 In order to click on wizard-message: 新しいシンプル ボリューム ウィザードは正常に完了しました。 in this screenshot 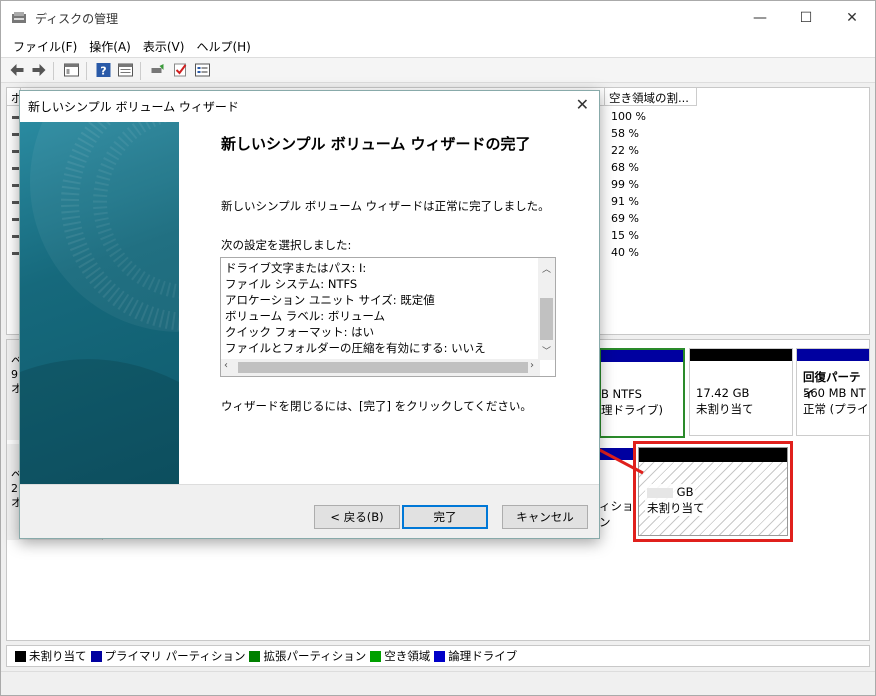, I will do `click(385, 206)`.